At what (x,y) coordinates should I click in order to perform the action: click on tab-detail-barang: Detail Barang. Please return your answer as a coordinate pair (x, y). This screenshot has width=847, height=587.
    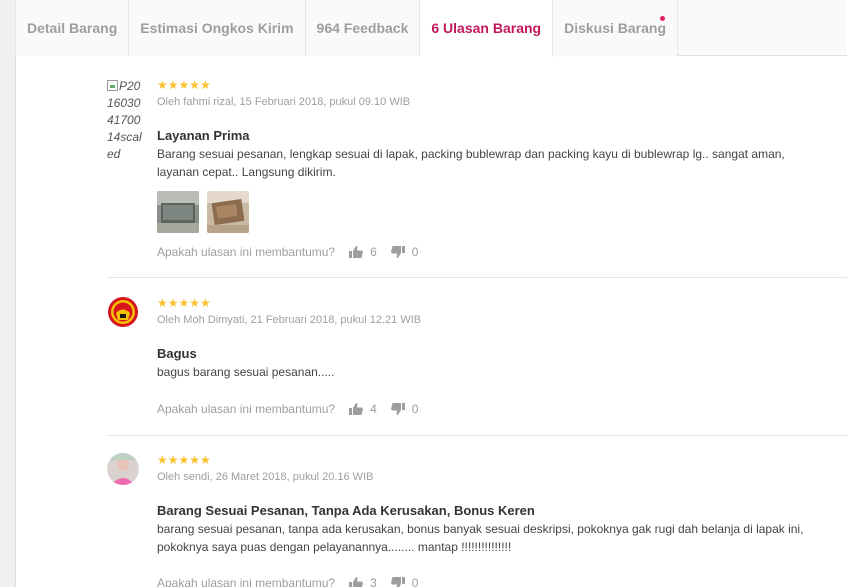
    Looking at the image, I should click on (72, 28).